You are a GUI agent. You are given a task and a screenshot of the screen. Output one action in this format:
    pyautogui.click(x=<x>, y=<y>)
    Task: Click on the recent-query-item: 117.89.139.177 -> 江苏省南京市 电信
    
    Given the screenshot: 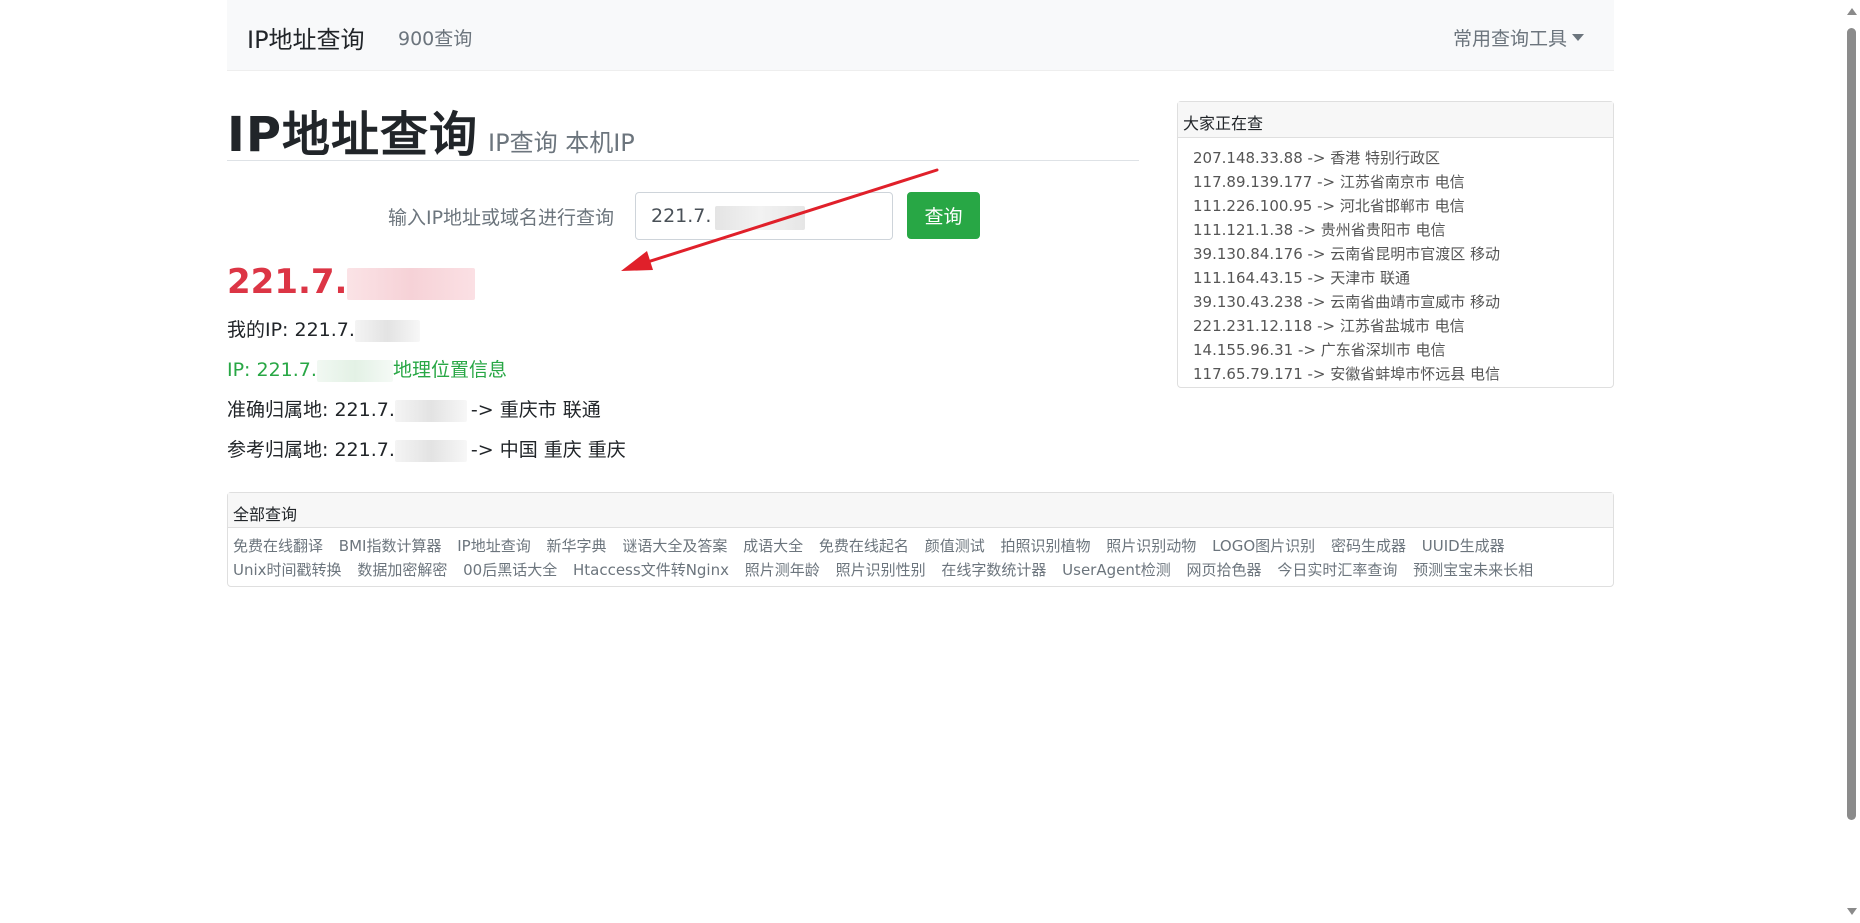 What is the action you would take?
    pyautogui.click(x=1403, y=182)
    